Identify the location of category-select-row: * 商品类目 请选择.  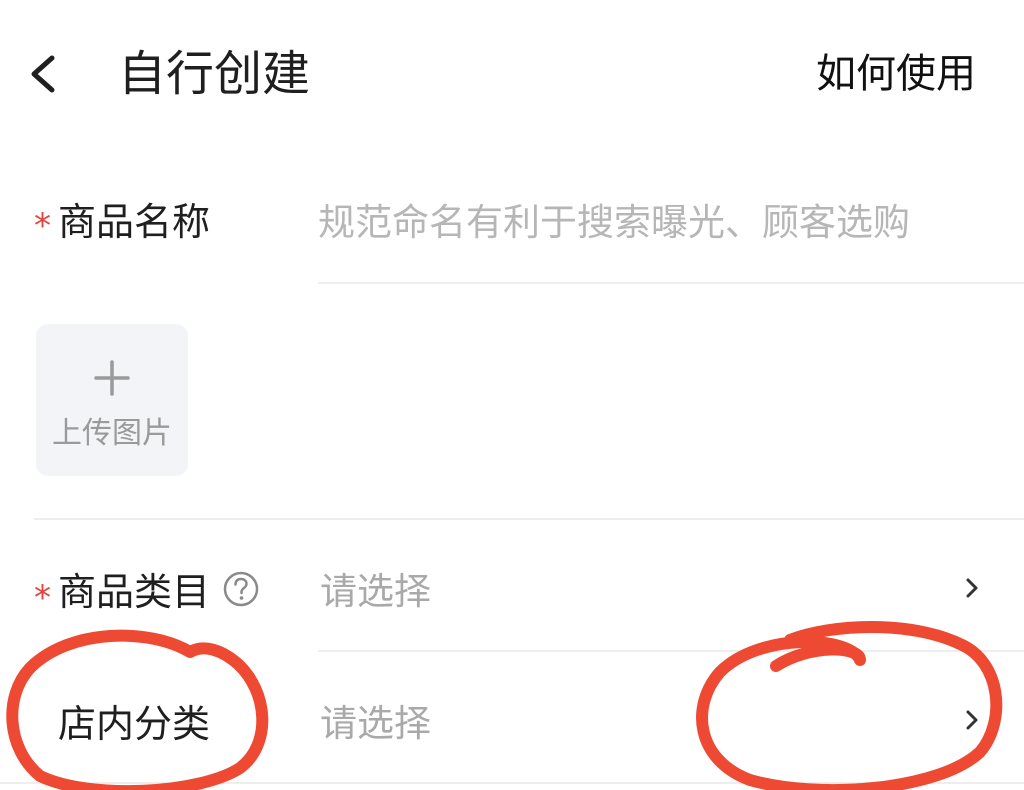
(512, 591).